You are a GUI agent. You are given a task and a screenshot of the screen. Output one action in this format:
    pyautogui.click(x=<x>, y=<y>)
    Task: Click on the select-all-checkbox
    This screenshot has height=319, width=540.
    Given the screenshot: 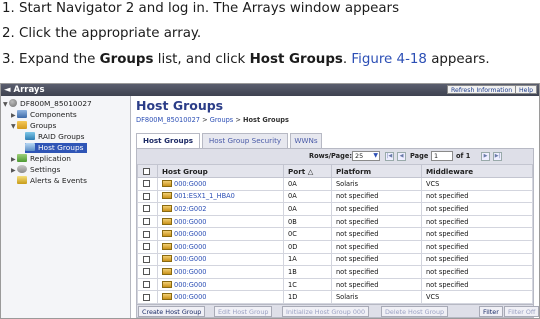 What is the action you would take?
    pyautogui.click(x=146, y=171)
    